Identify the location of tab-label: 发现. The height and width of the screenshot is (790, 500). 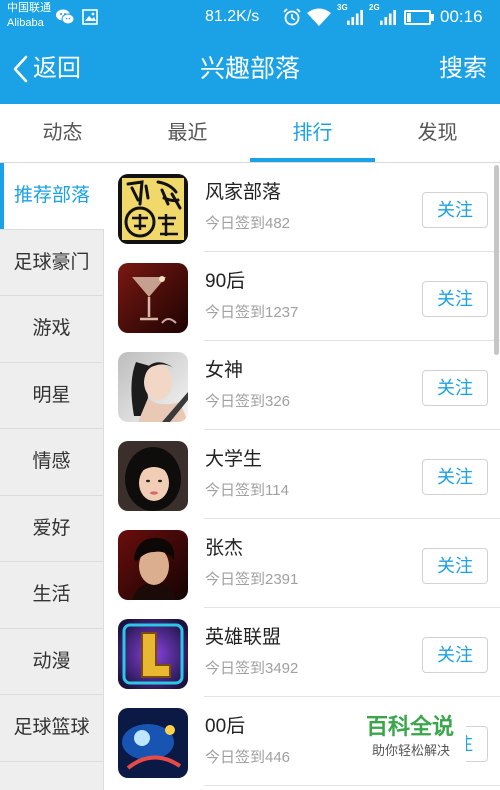
(437, 133).